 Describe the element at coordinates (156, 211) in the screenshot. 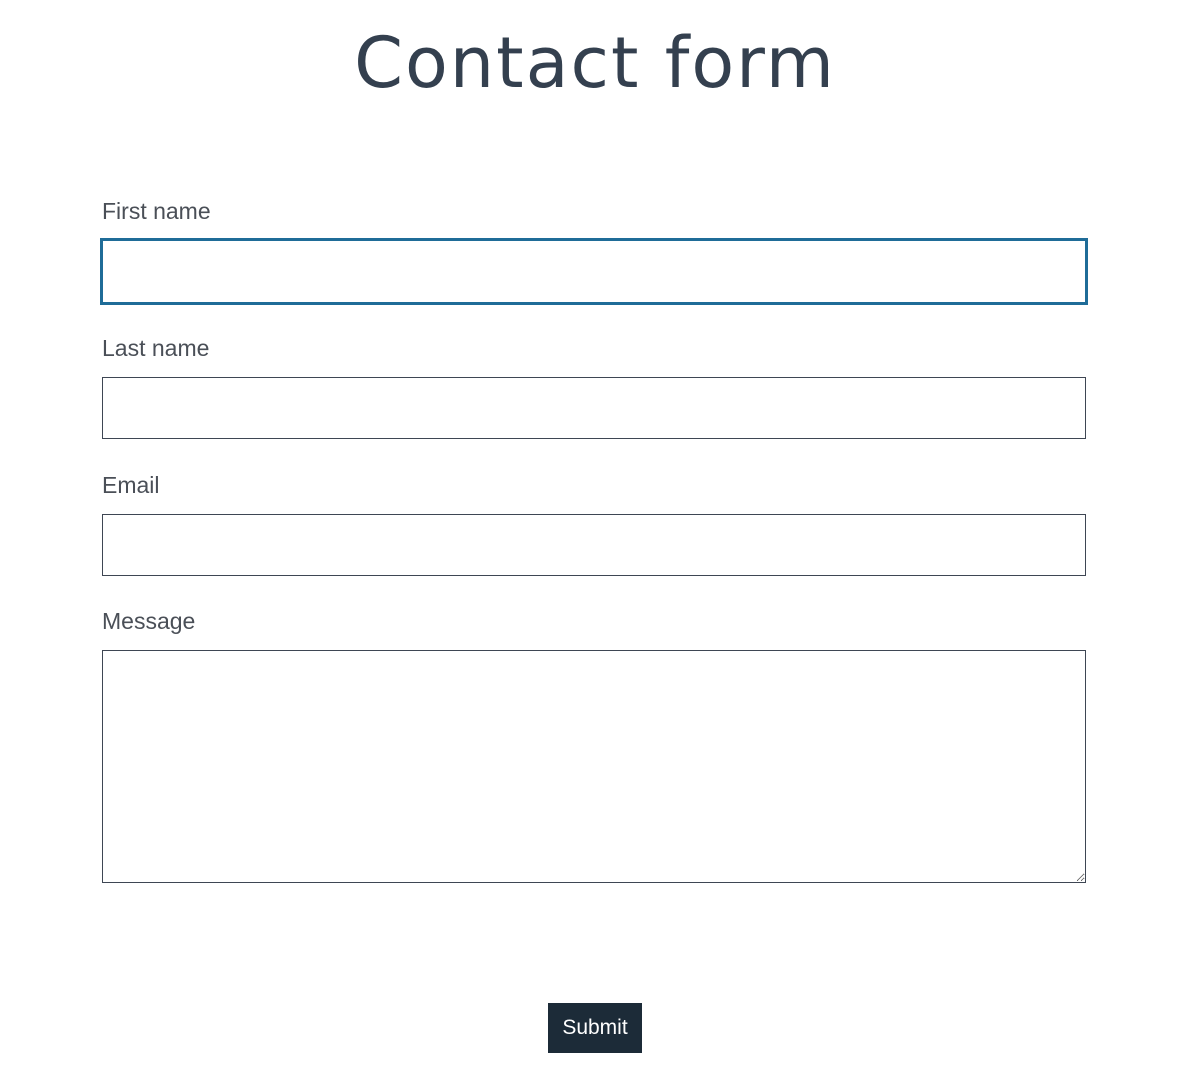

I see `first-name-label: First name` at that location.